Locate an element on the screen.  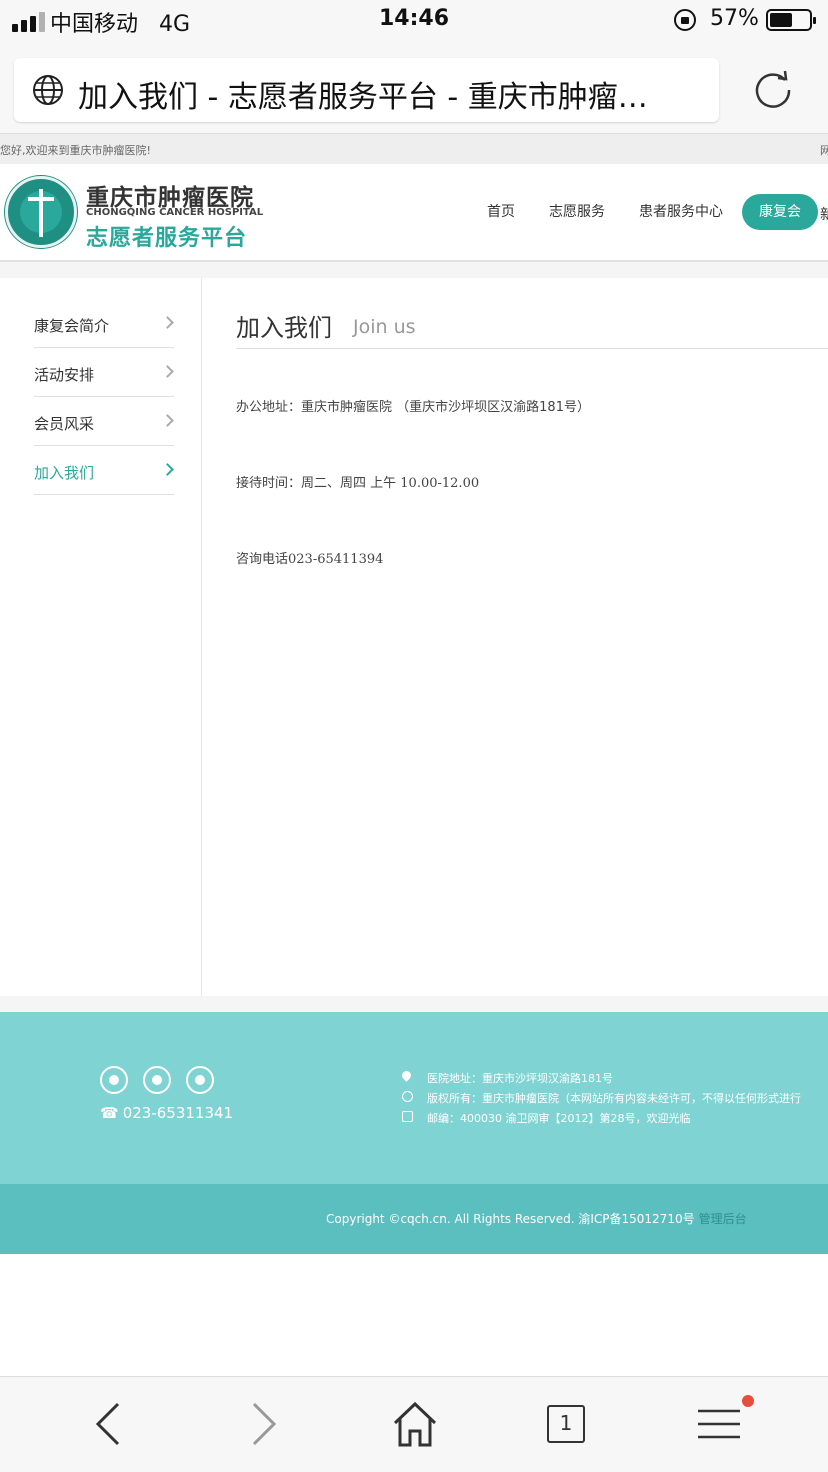
globe-icon is located at coordinates (48, 90).